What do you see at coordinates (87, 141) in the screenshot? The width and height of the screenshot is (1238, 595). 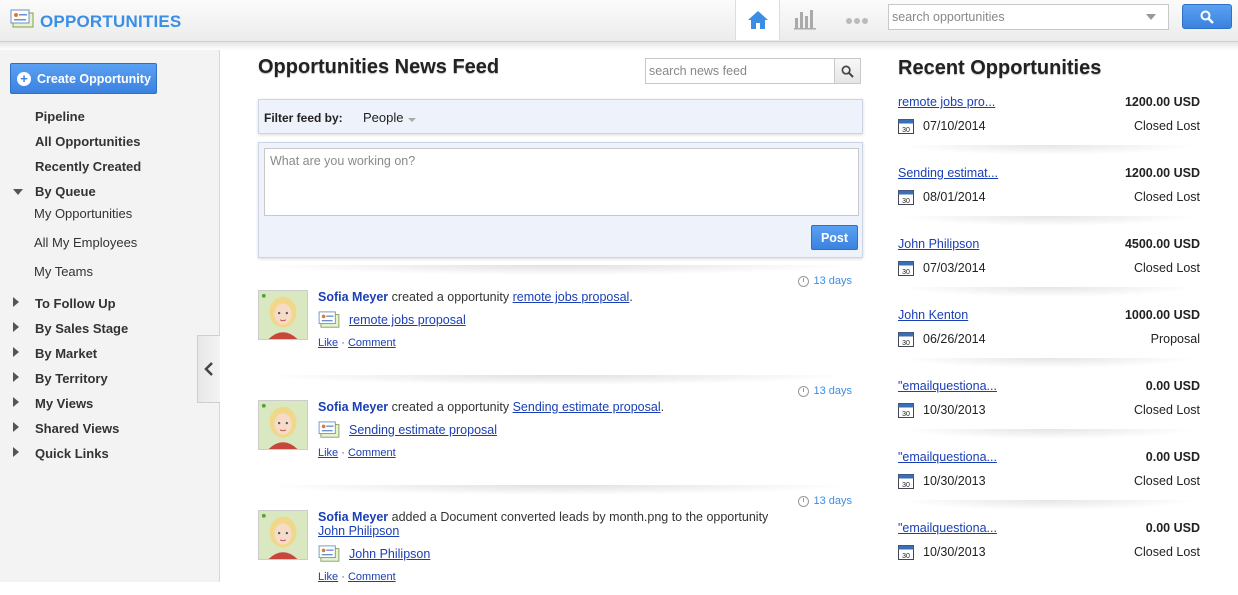 I see `sidebar-item-all-opportunities: All Opportunities` at bounding box center [87, 141].